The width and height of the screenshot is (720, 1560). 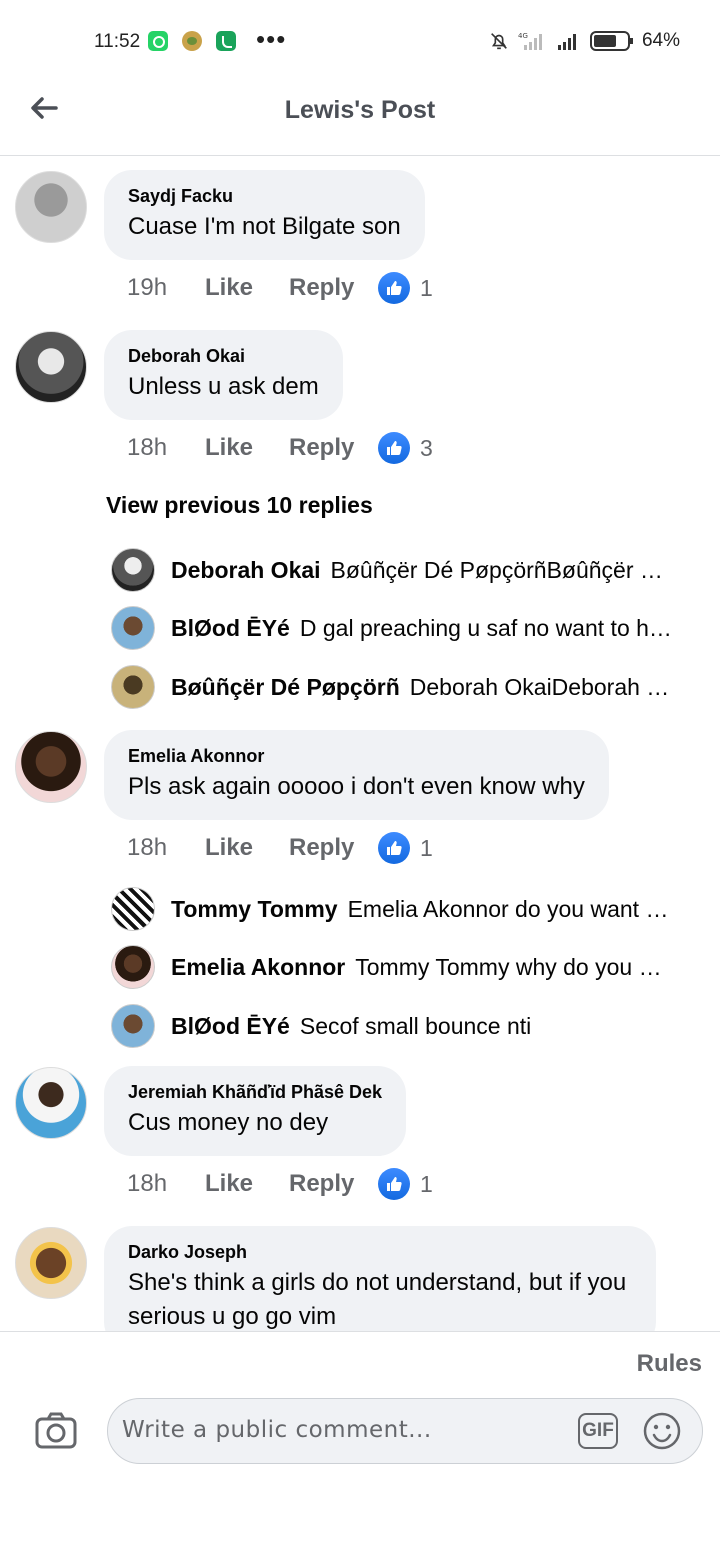 I want to click on reply-author: Bøûñçër Dé Pøpçörñ, so click(x=285, y=687).